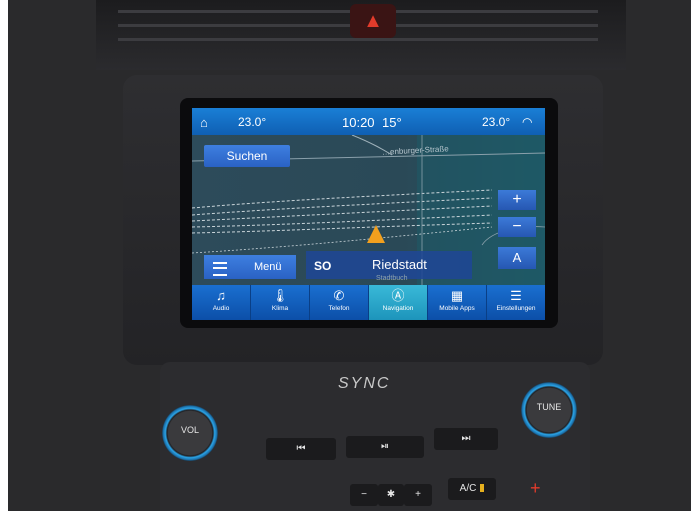 The width and height of the screenshot is (693, 511). Describe the element at coordinates (496, 122) in the screenshot. I see `right-temperature: 23.0°` at that location.